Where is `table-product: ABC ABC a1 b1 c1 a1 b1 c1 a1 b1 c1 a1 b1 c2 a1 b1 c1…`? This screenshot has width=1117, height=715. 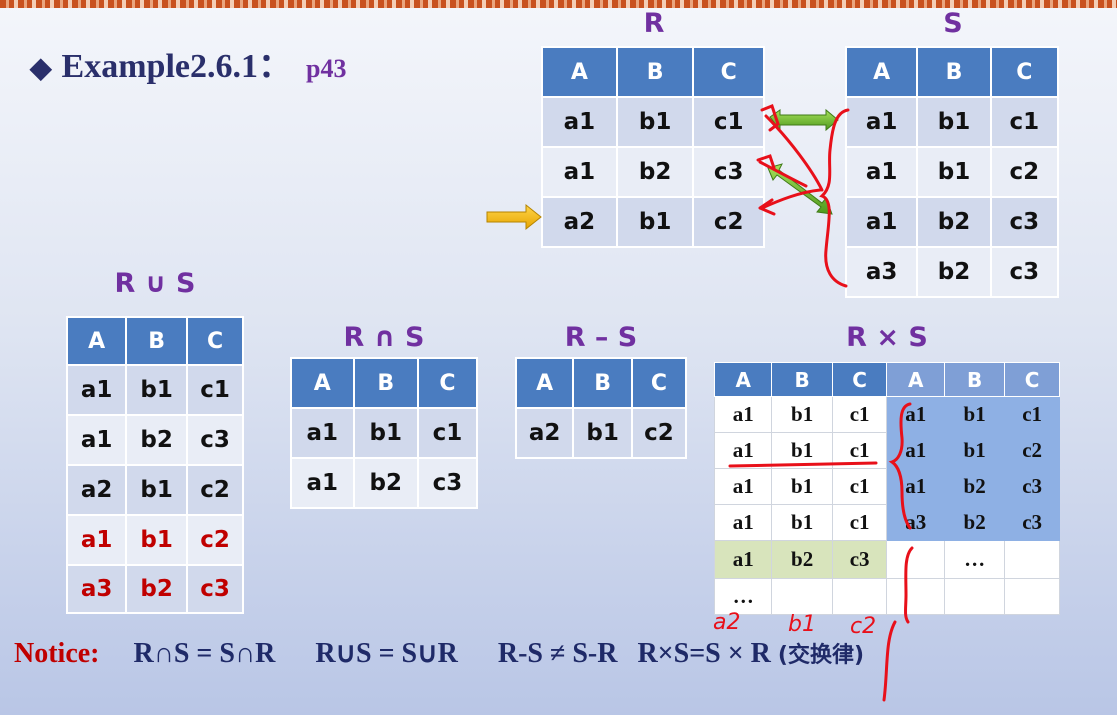 table-product: ABC ABC a1 b1 c1 a1 b1 c1 a1 b1 c1 a1 b1 c2 a1 b1 c1… is located at coordinates (886, 488).